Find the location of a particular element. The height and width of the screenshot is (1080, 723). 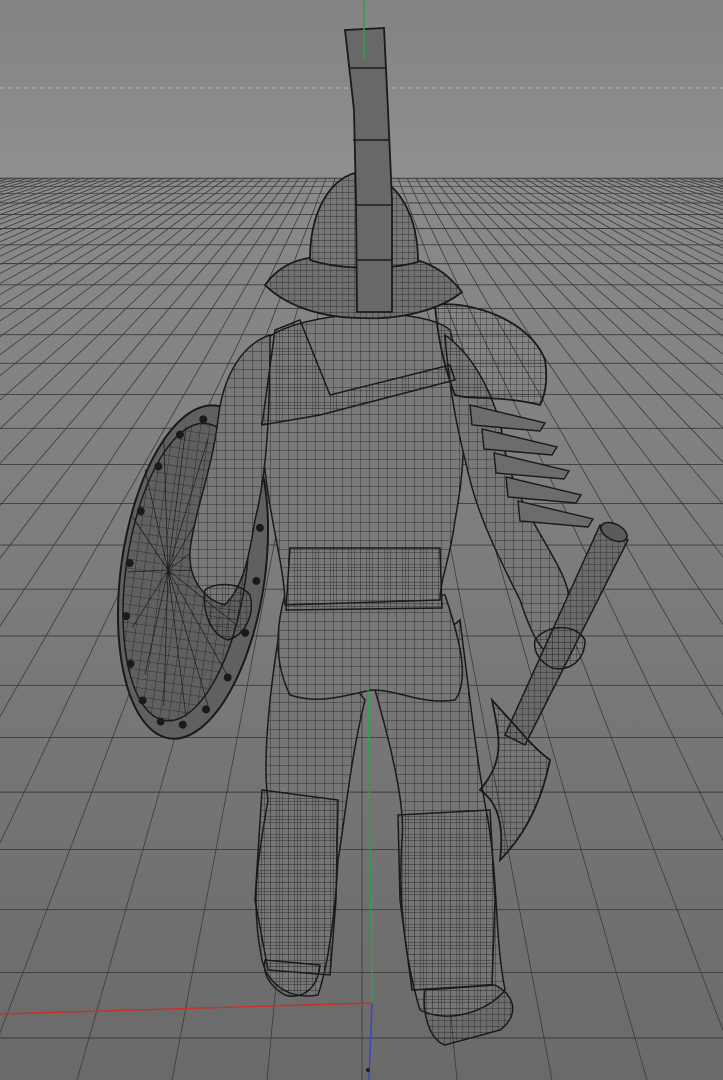

world-origin-marker is located at coordinates (368, 1070).